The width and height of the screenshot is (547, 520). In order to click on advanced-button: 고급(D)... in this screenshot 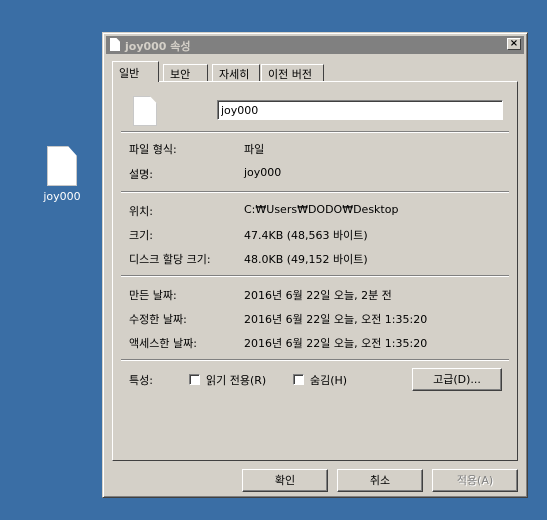, I will do `click(457, 379)`.